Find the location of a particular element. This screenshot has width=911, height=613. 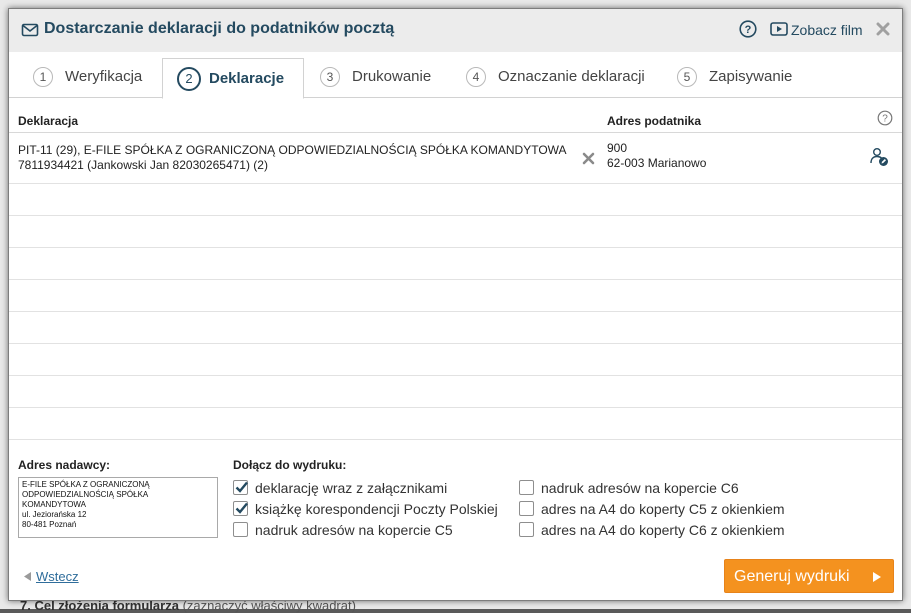

address-line: 900 is located at coordinates (617, 148).